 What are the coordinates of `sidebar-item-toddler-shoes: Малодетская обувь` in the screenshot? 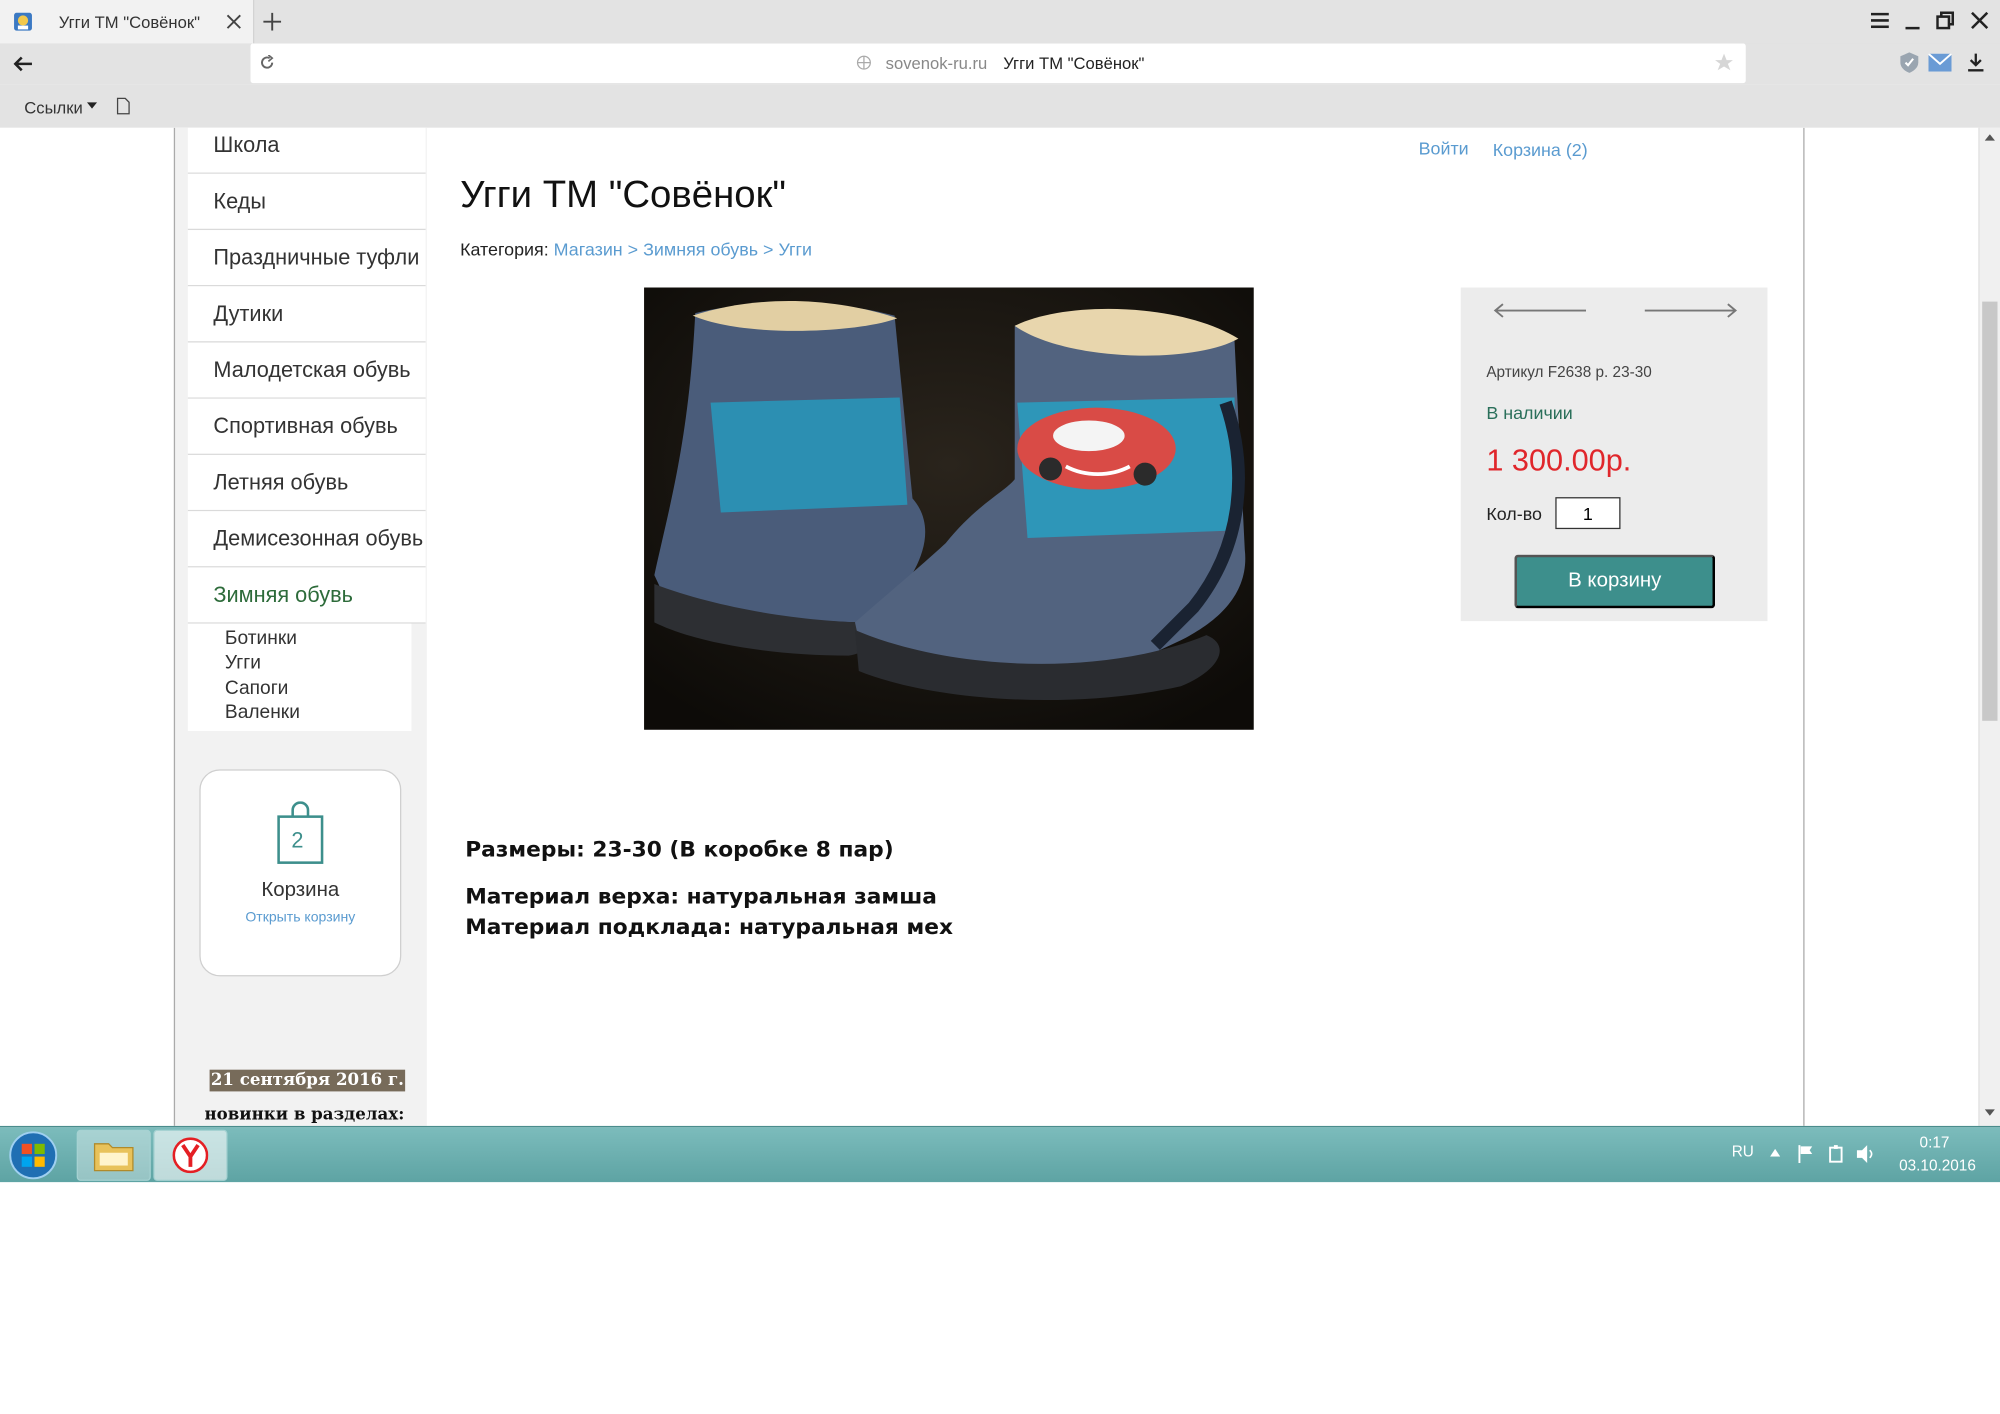 It's located at (306, 370).